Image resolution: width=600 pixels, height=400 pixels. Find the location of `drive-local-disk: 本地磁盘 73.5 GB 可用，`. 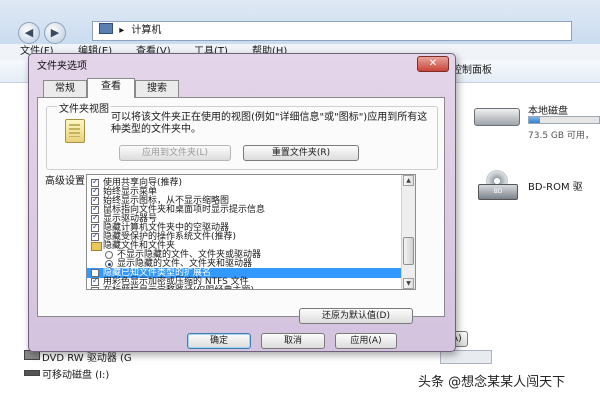

drive-local-disk: 本地磁盘 73.5 GB 可用， is located at coordinates (535, 122).